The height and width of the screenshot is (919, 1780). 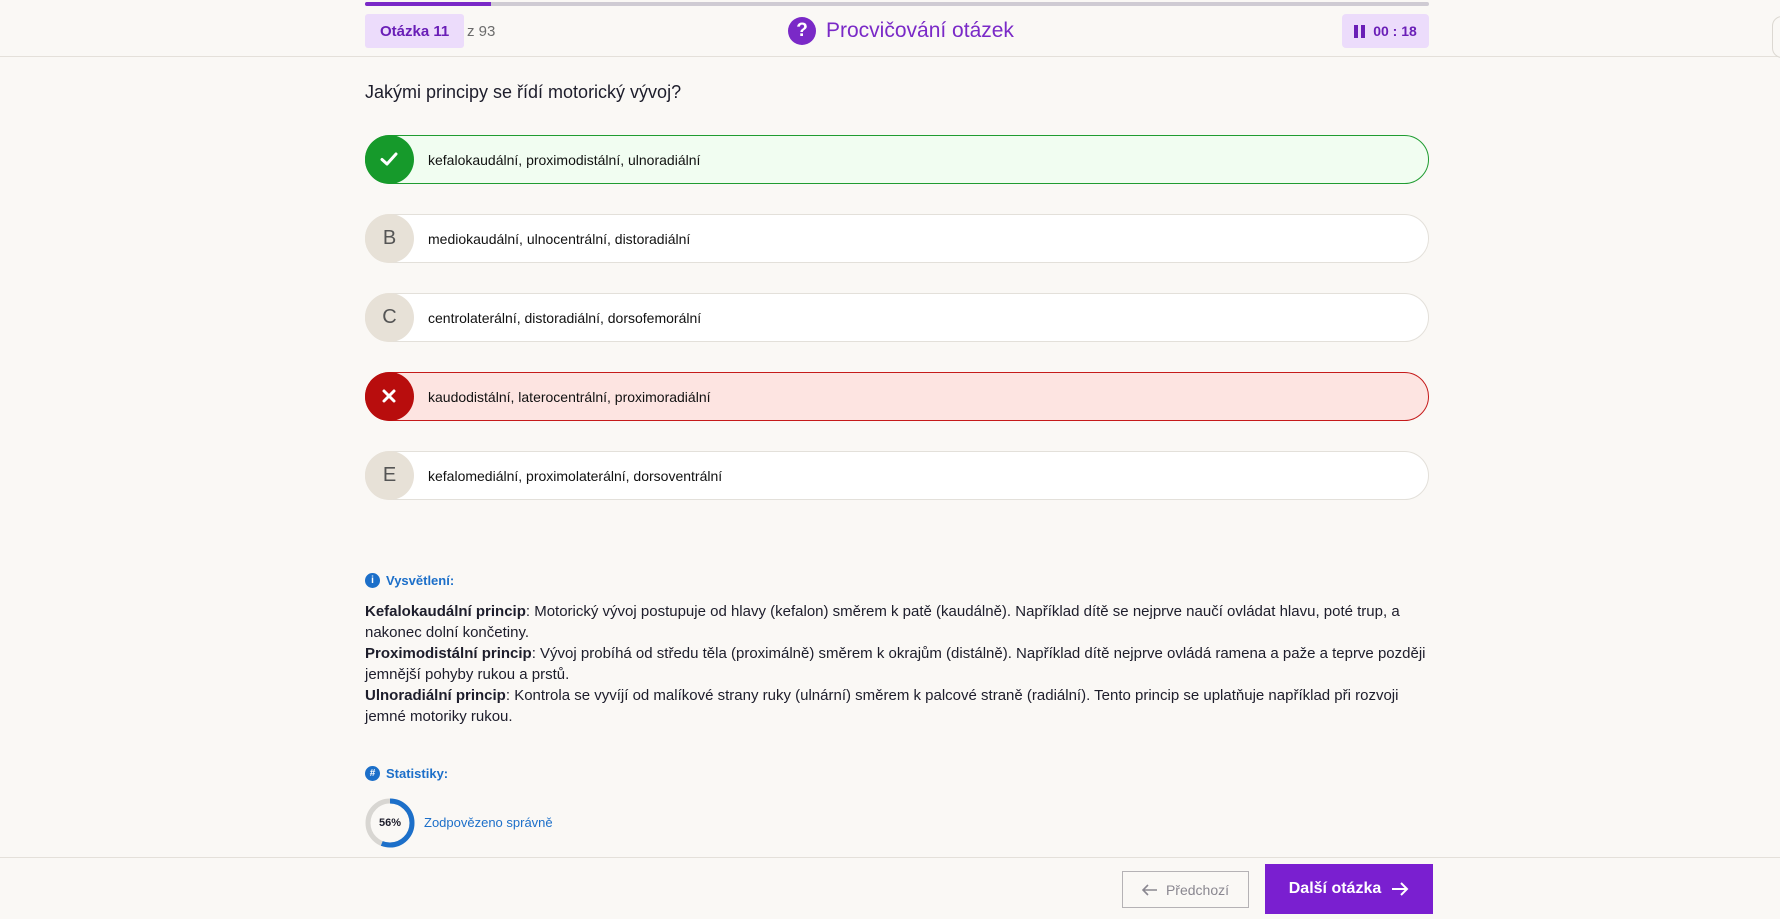 What do you see at coordinates (1395, 31) in the screenshot?
I see `timer-value: 00 : 18` at bounding box center [1395, 31].